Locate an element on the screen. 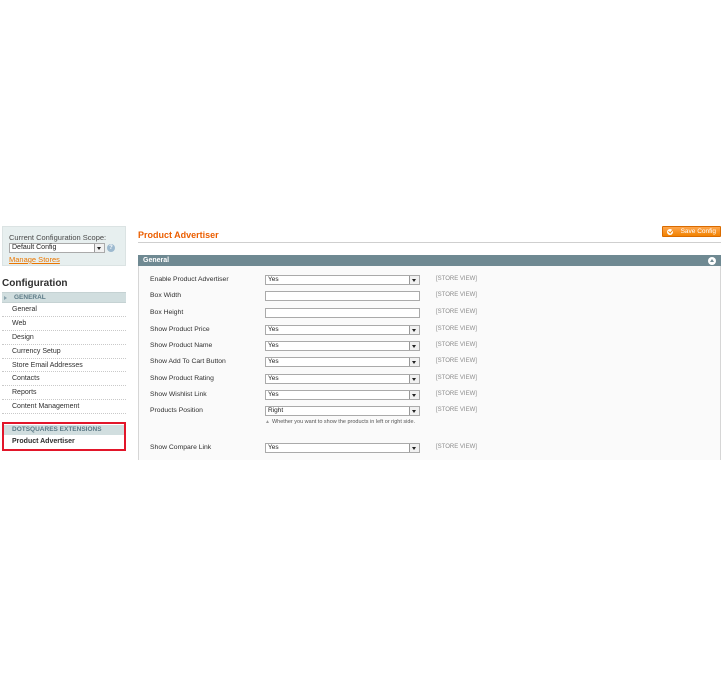  section-header-general: General is located at coordinates (429, 260).